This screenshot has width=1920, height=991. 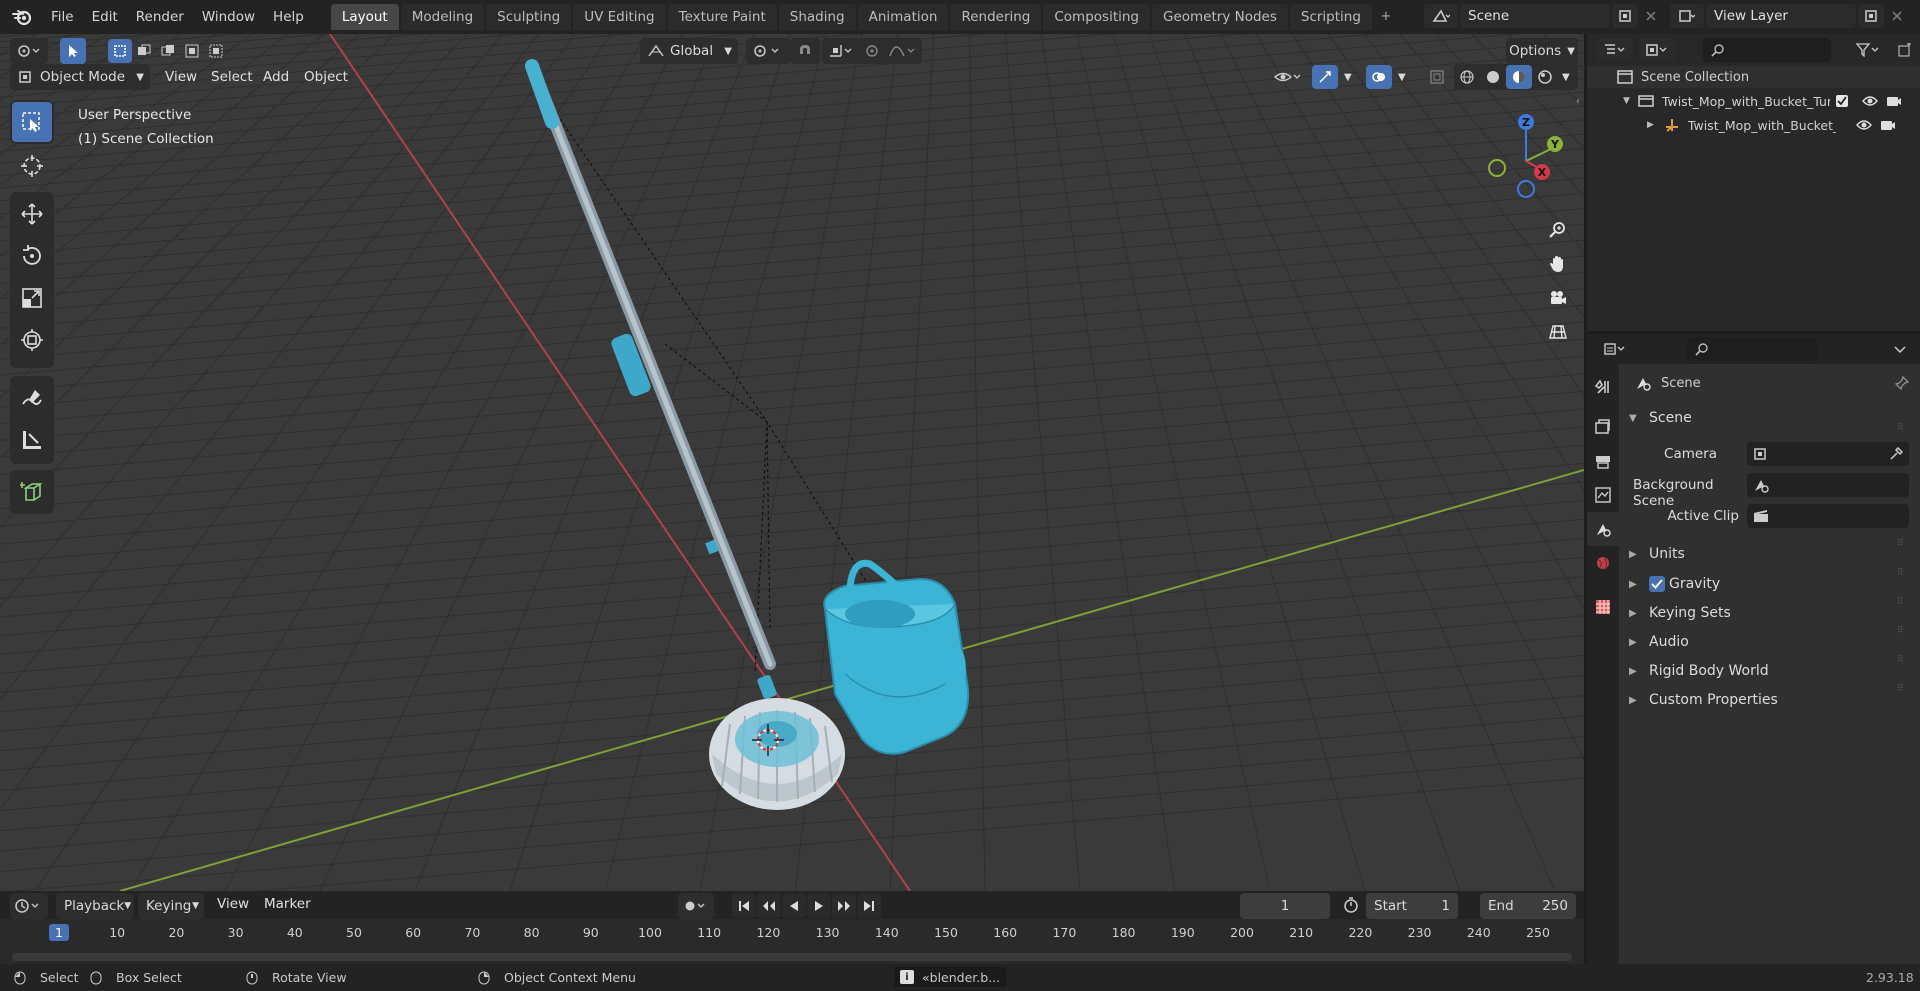 What do you see at coordinates (794, 906) in the screenshot?
I see `play-reverse-icon` at bounding box center [794, 906].